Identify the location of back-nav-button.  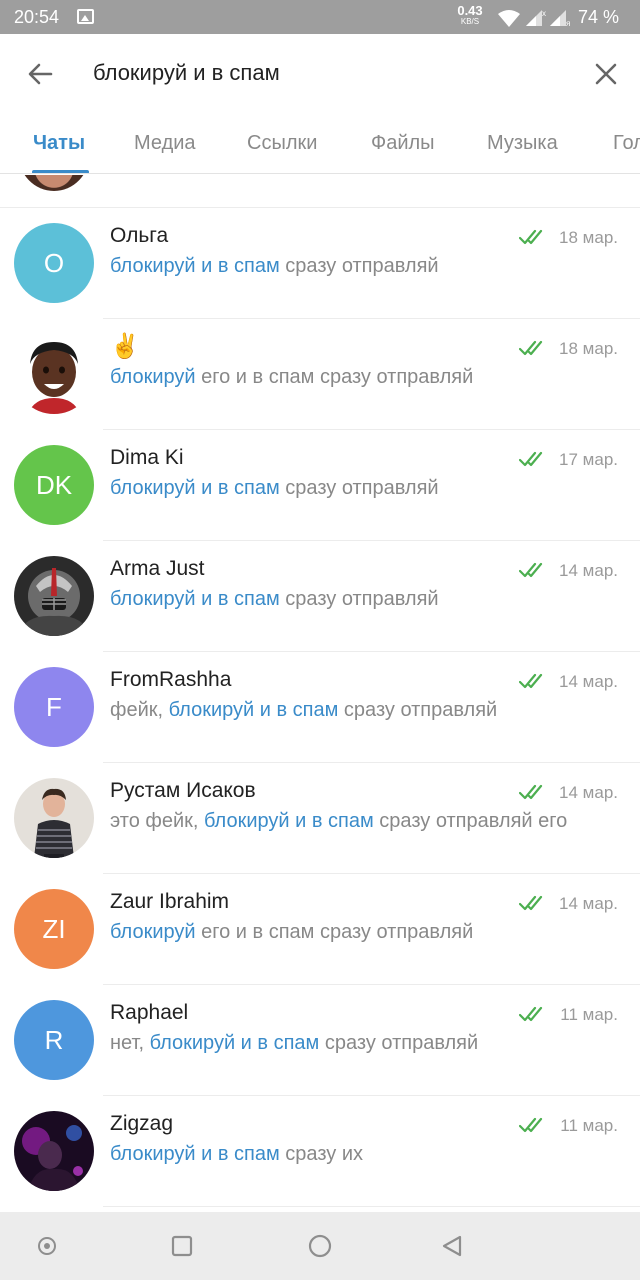
(452, 1246).